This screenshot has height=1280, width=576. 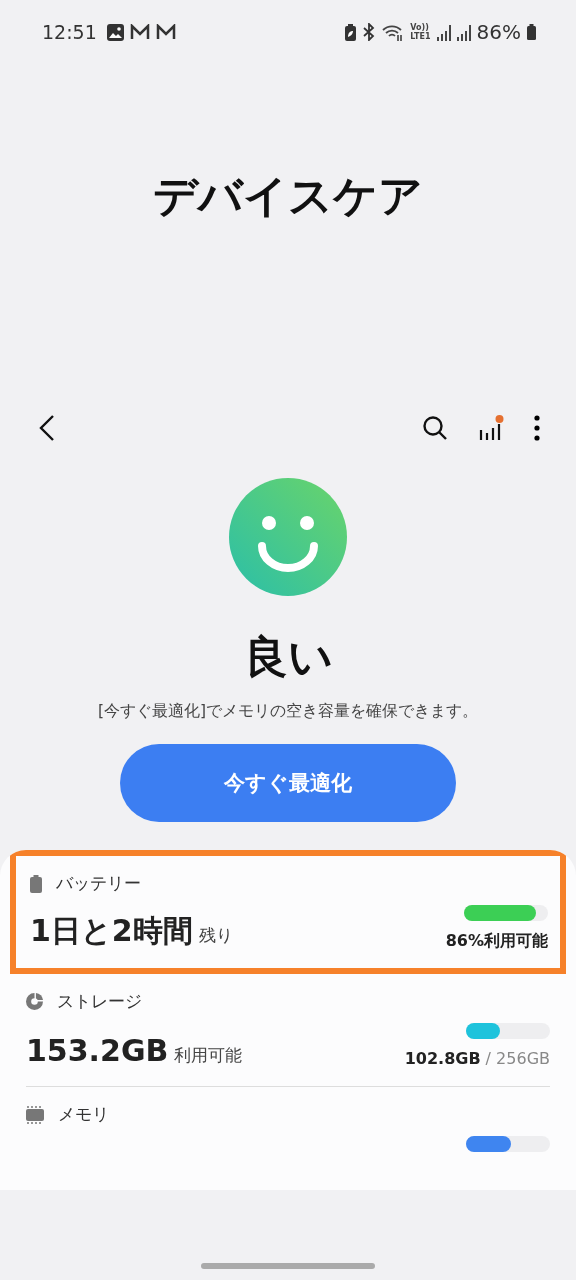 I want to click on highlighted-item: バッテリー 1日と2時間 残り 86%利用可能, so click(x=288, y=912).